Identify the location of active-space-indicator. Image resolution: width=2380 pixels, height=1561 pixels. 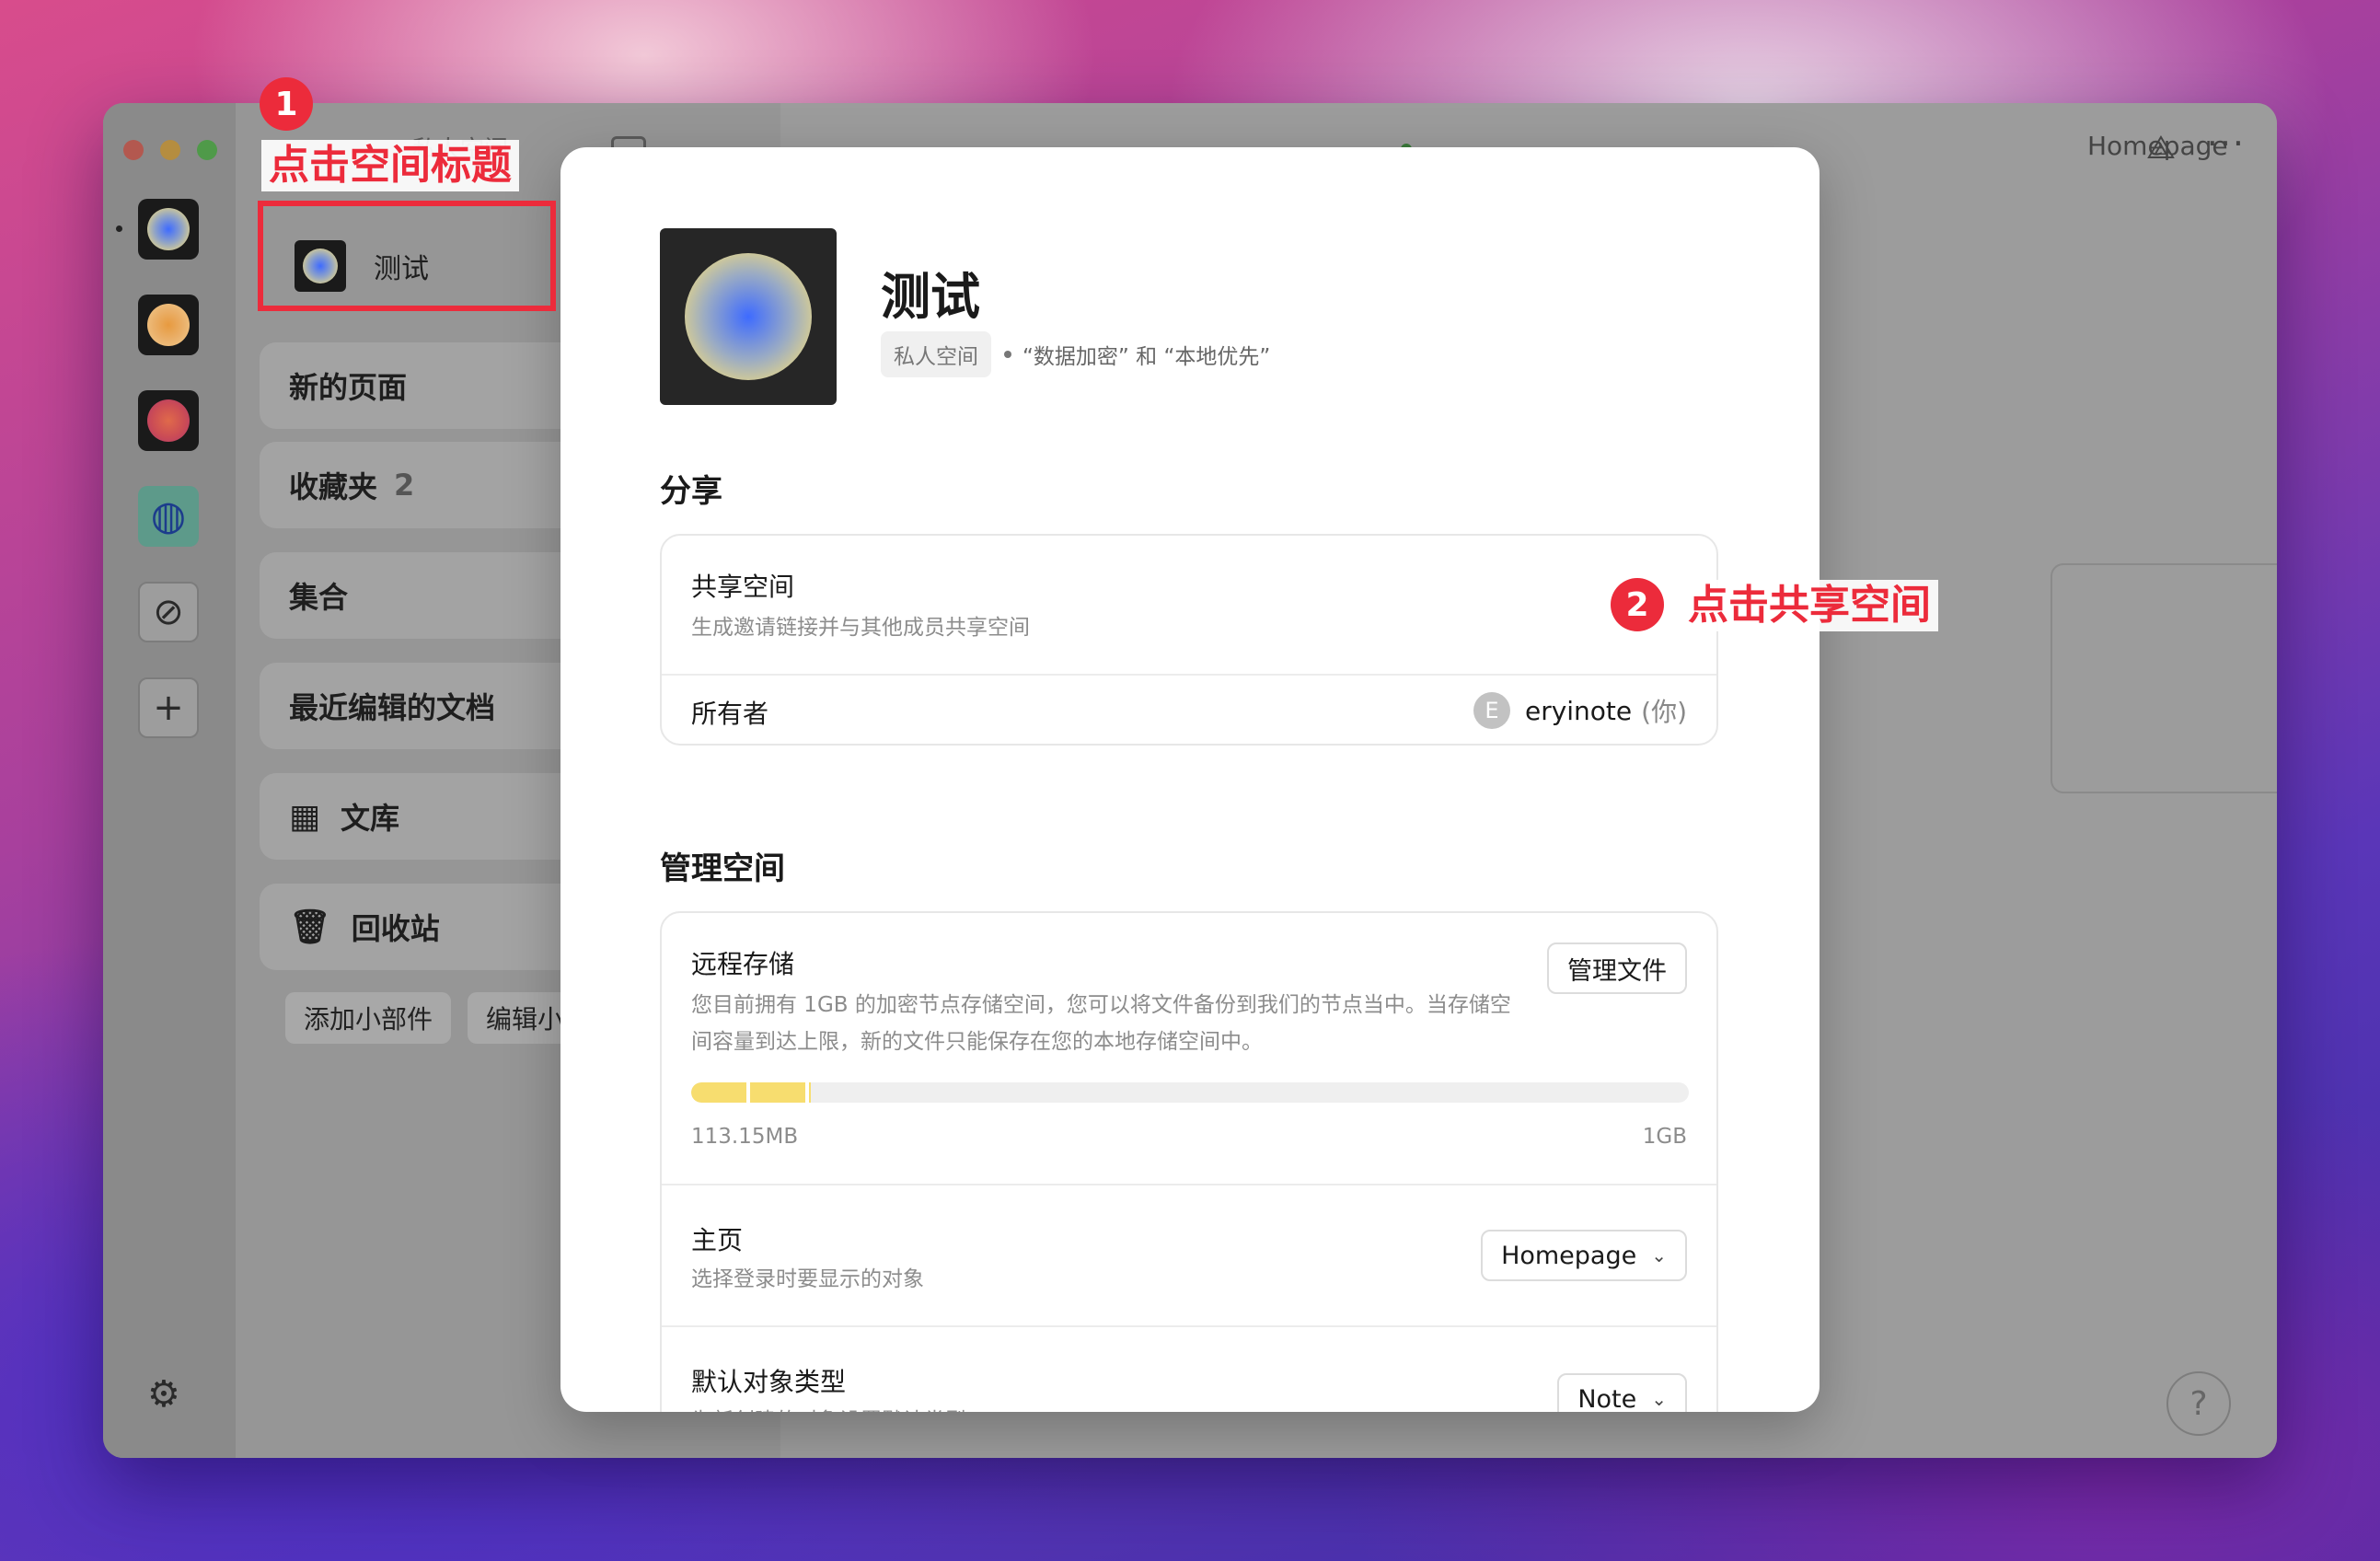
(119, 229).